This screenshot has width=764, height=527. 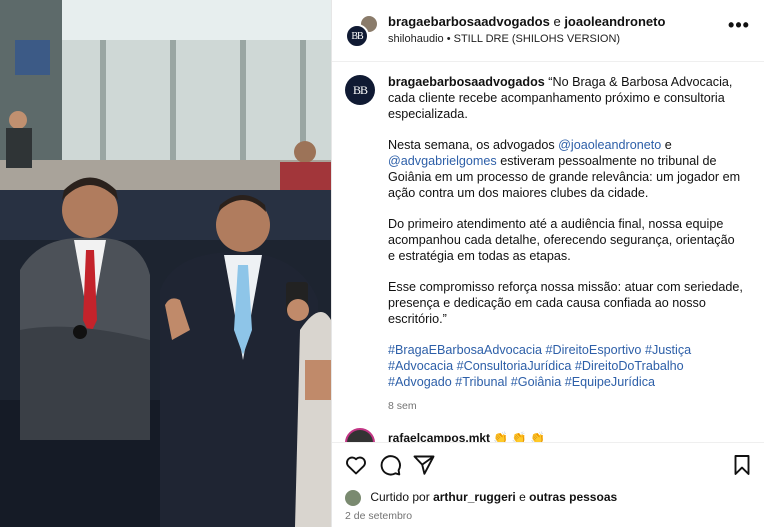 What do you see at coordinates (481, 382) in the screenshot?
I see `hashtag-link: #Tribunal` at bounding box center [481, 382].